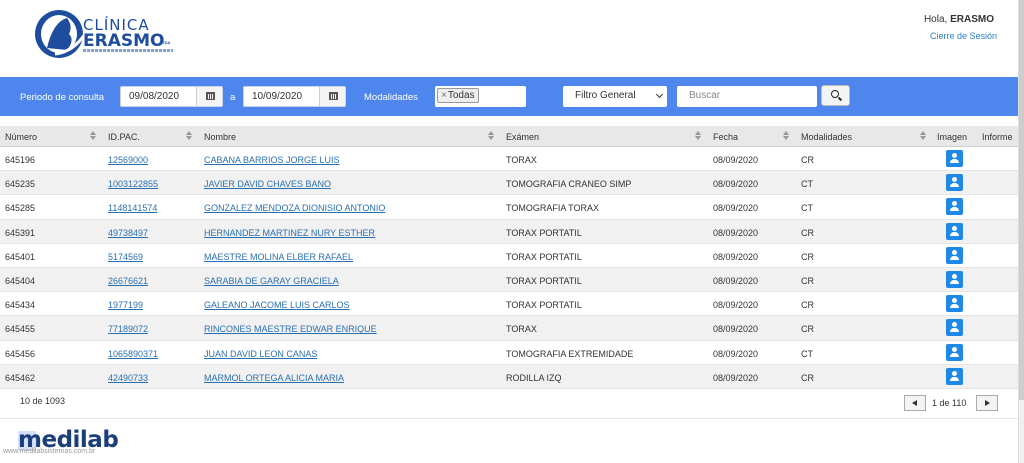 The height and width of the screenshot is (463, 1024). I want to click on patient-name-link: HERNANDEZ MARTINEZ NURY ESTHER, so click(289, 233).